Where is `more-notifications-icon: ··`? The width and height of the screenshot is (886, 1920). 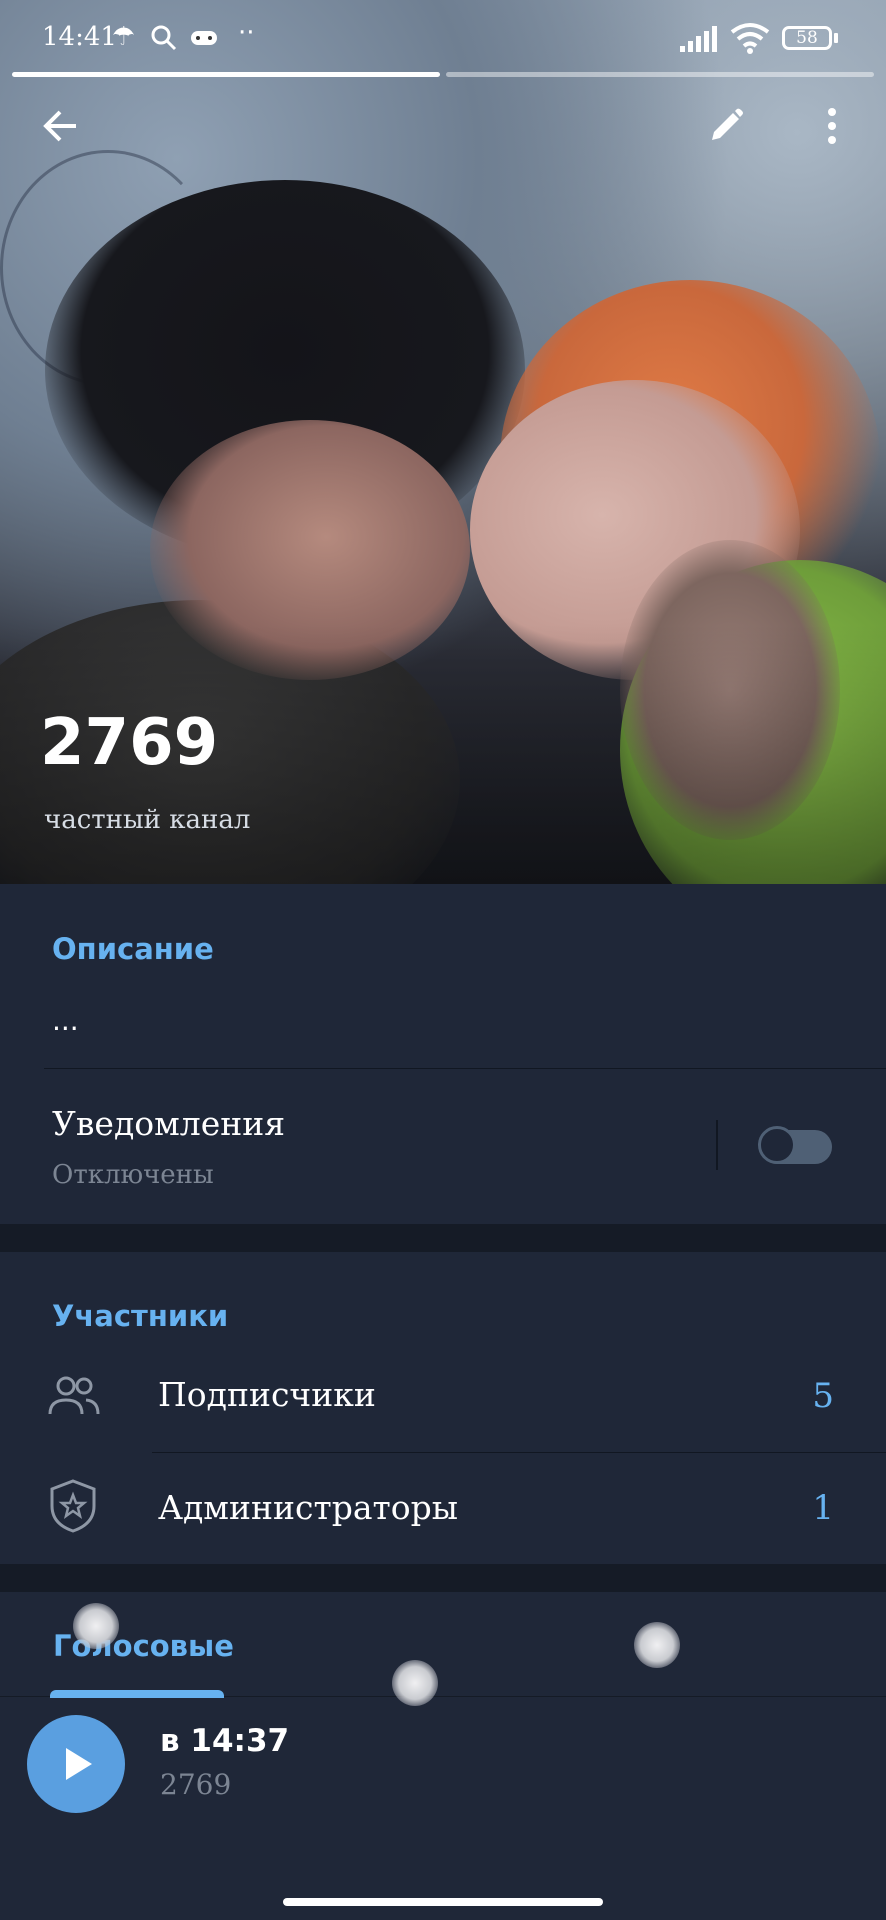
more-notifications-icon: ·· is located at coordinates (246, 33).